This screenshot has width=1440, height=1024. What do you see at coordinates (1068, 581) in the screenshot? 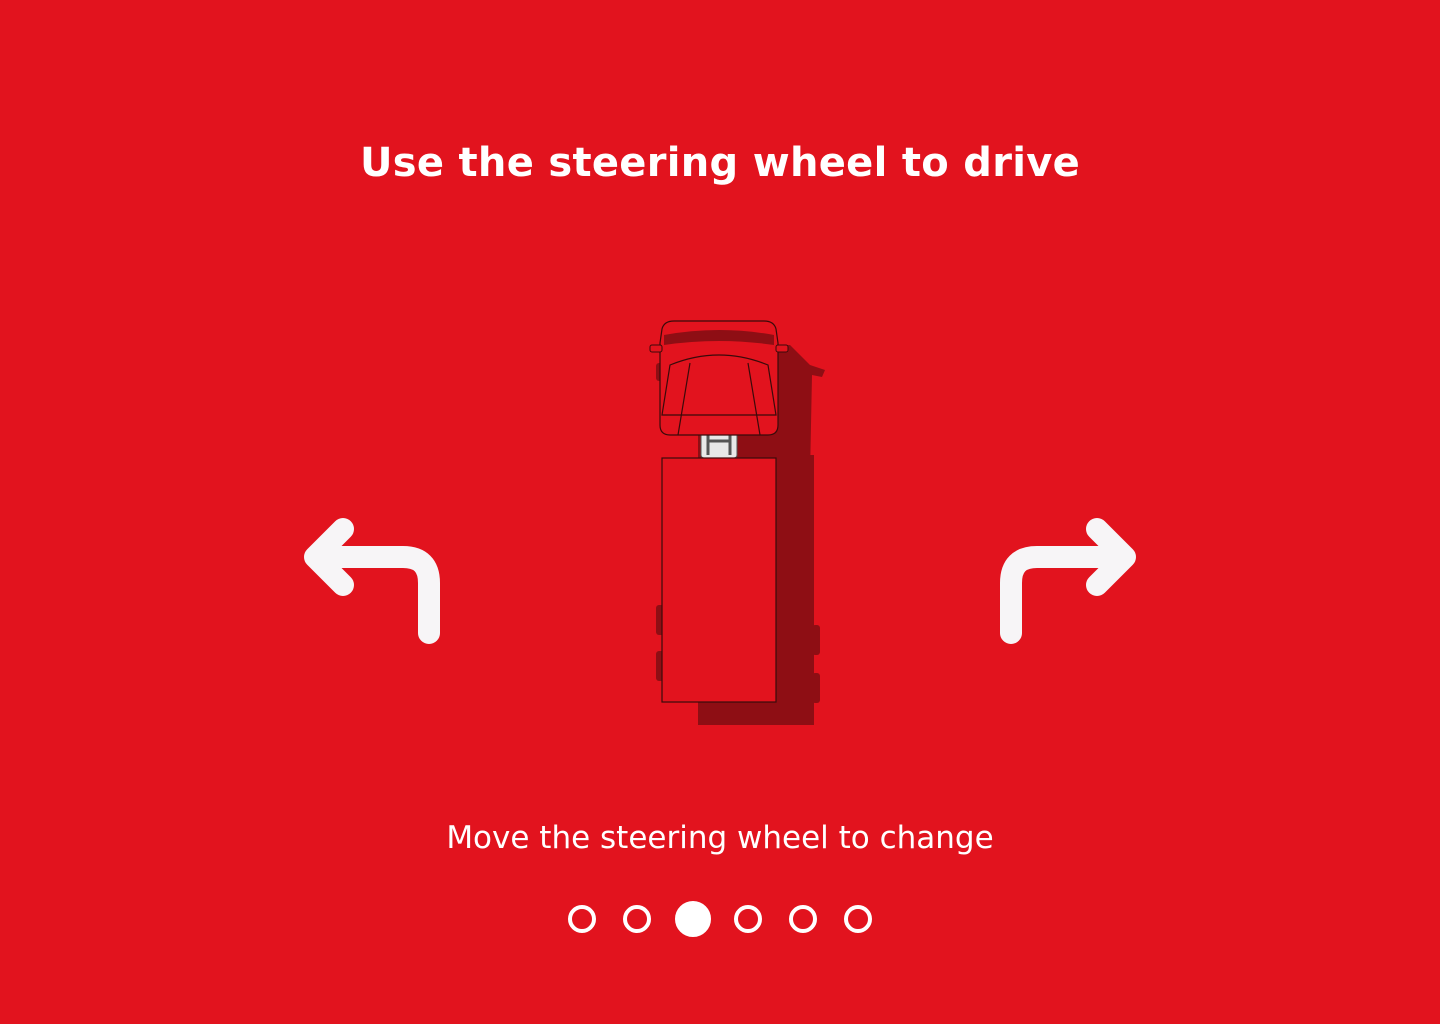
I see `turn-right-arrow-icon` at bounding box center [1068, 581].